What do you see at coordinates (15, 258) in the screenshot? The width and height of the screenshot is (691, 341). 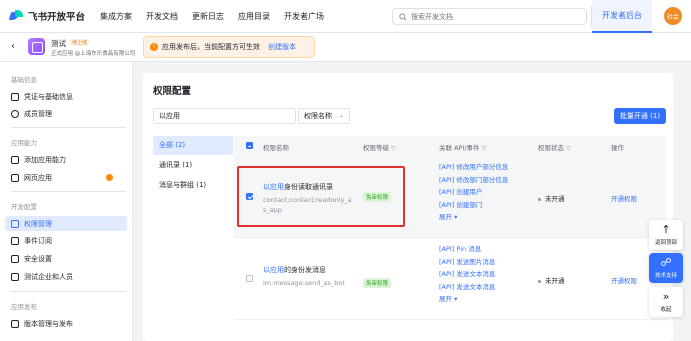 I see `shield-icon` at bounding box center [15, 258].